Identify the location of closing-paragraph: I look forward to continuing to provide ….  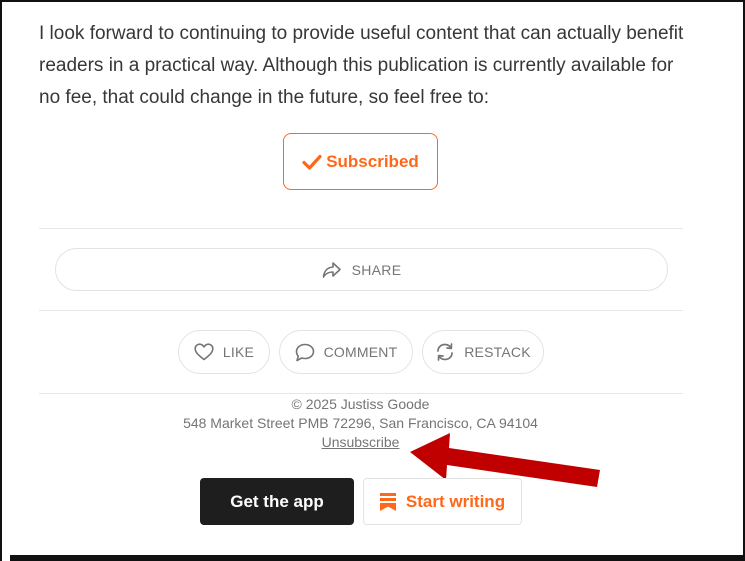
(361, 65).